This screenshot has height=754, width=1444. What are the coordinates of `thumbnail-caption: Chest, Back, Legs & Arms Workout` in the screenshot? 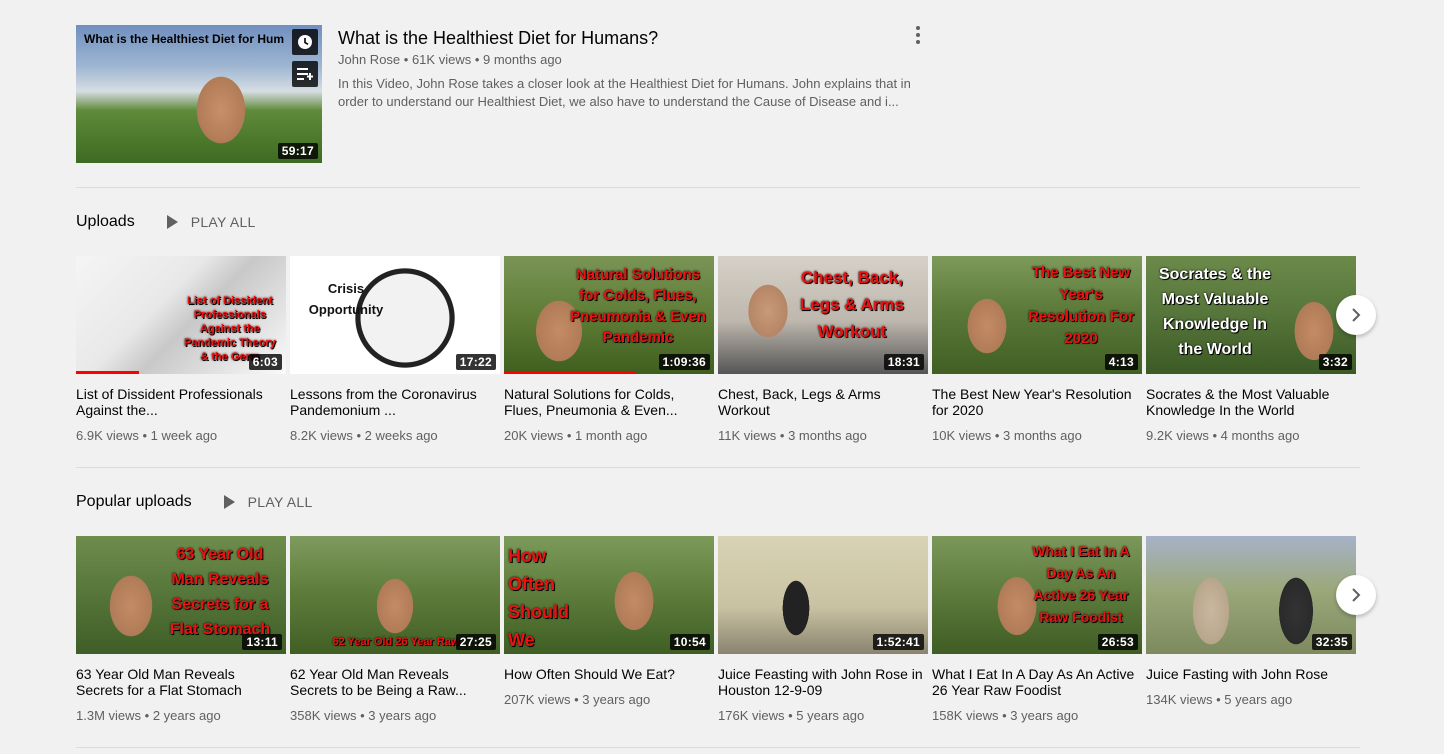 It's located at (852, 304).